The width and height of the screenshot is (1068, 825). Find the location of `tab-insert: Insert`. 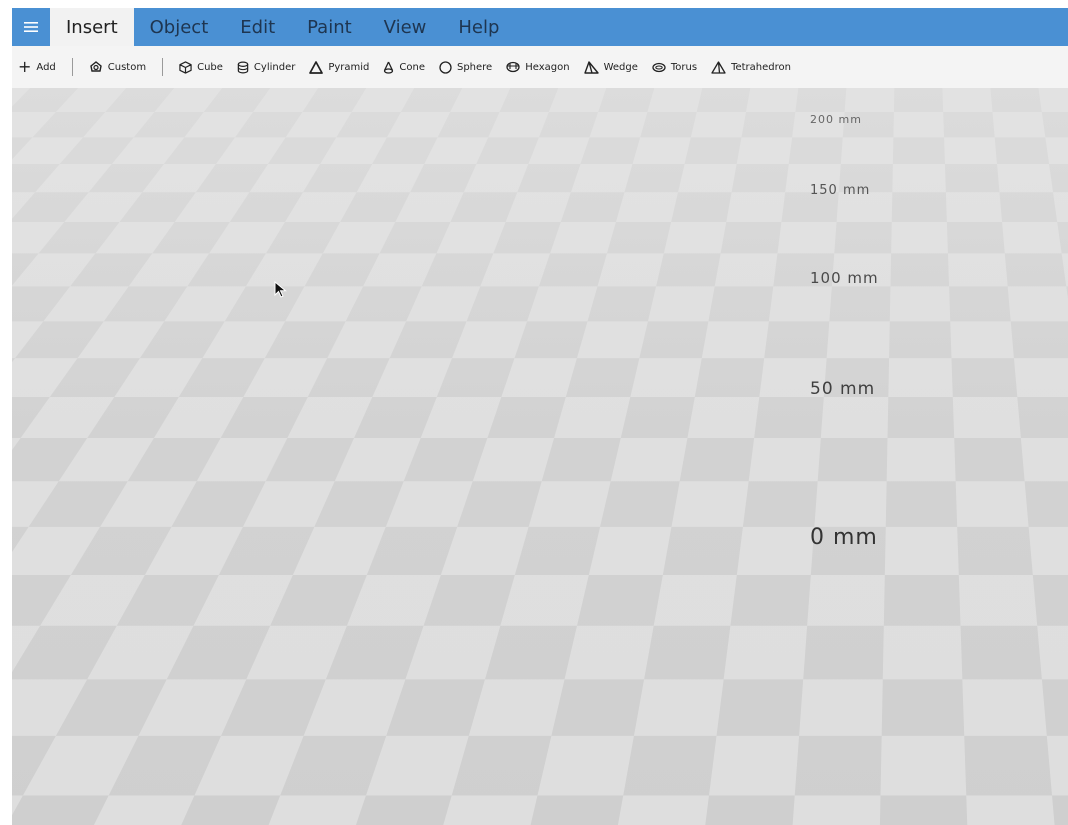

tab-insert: Insert is located at coordinates (92, 27).